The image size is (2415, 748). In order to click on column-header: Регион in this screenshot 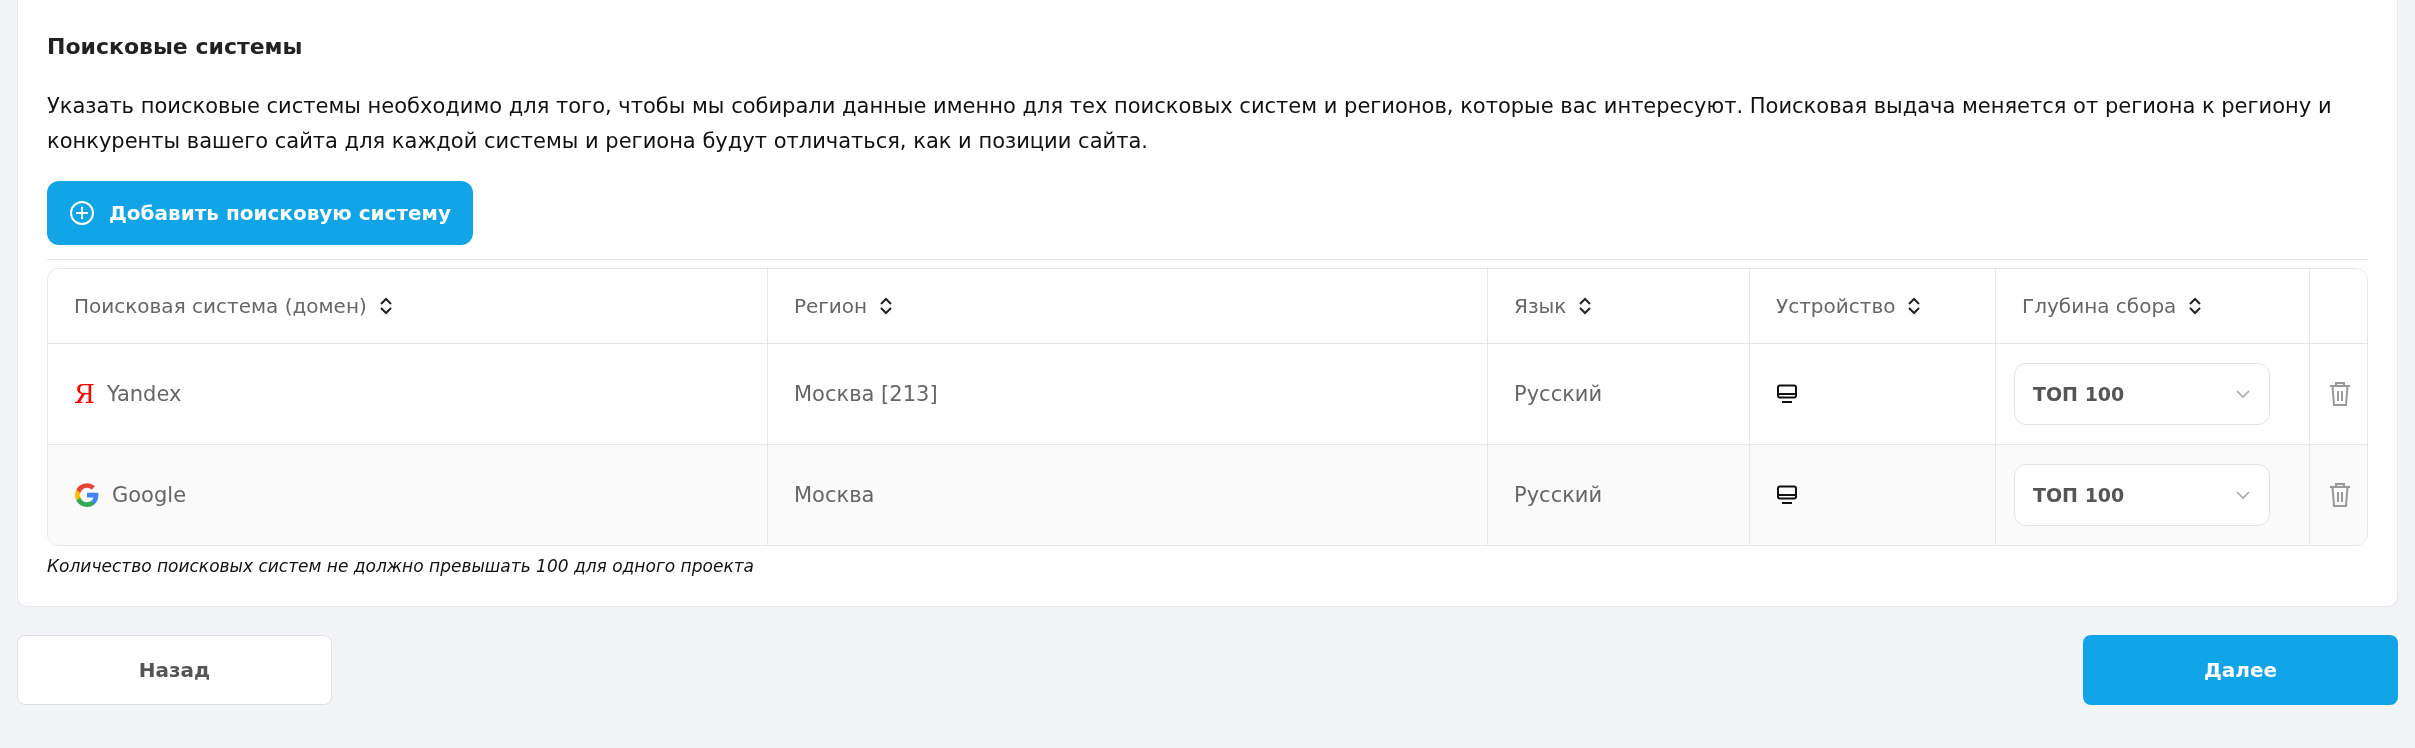, I will do `click(831, 306)`.